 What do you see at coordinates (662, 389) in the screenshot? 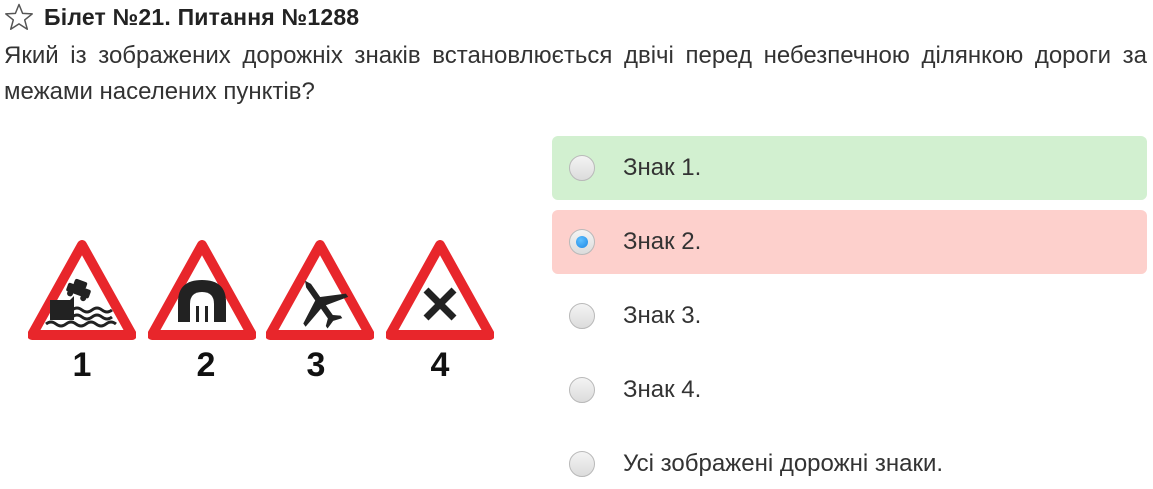
I see `answer-label: Знак 4.` at bounding box center [662, 389].